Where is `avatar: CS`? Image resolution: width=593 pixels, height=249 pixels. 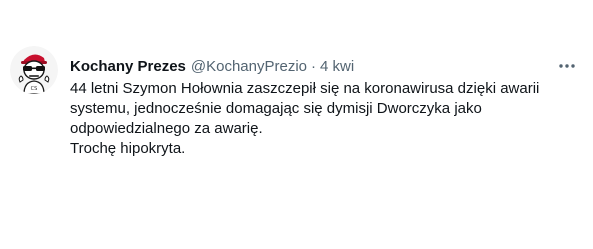 avatar: CS is located at coordinates (34, 70).